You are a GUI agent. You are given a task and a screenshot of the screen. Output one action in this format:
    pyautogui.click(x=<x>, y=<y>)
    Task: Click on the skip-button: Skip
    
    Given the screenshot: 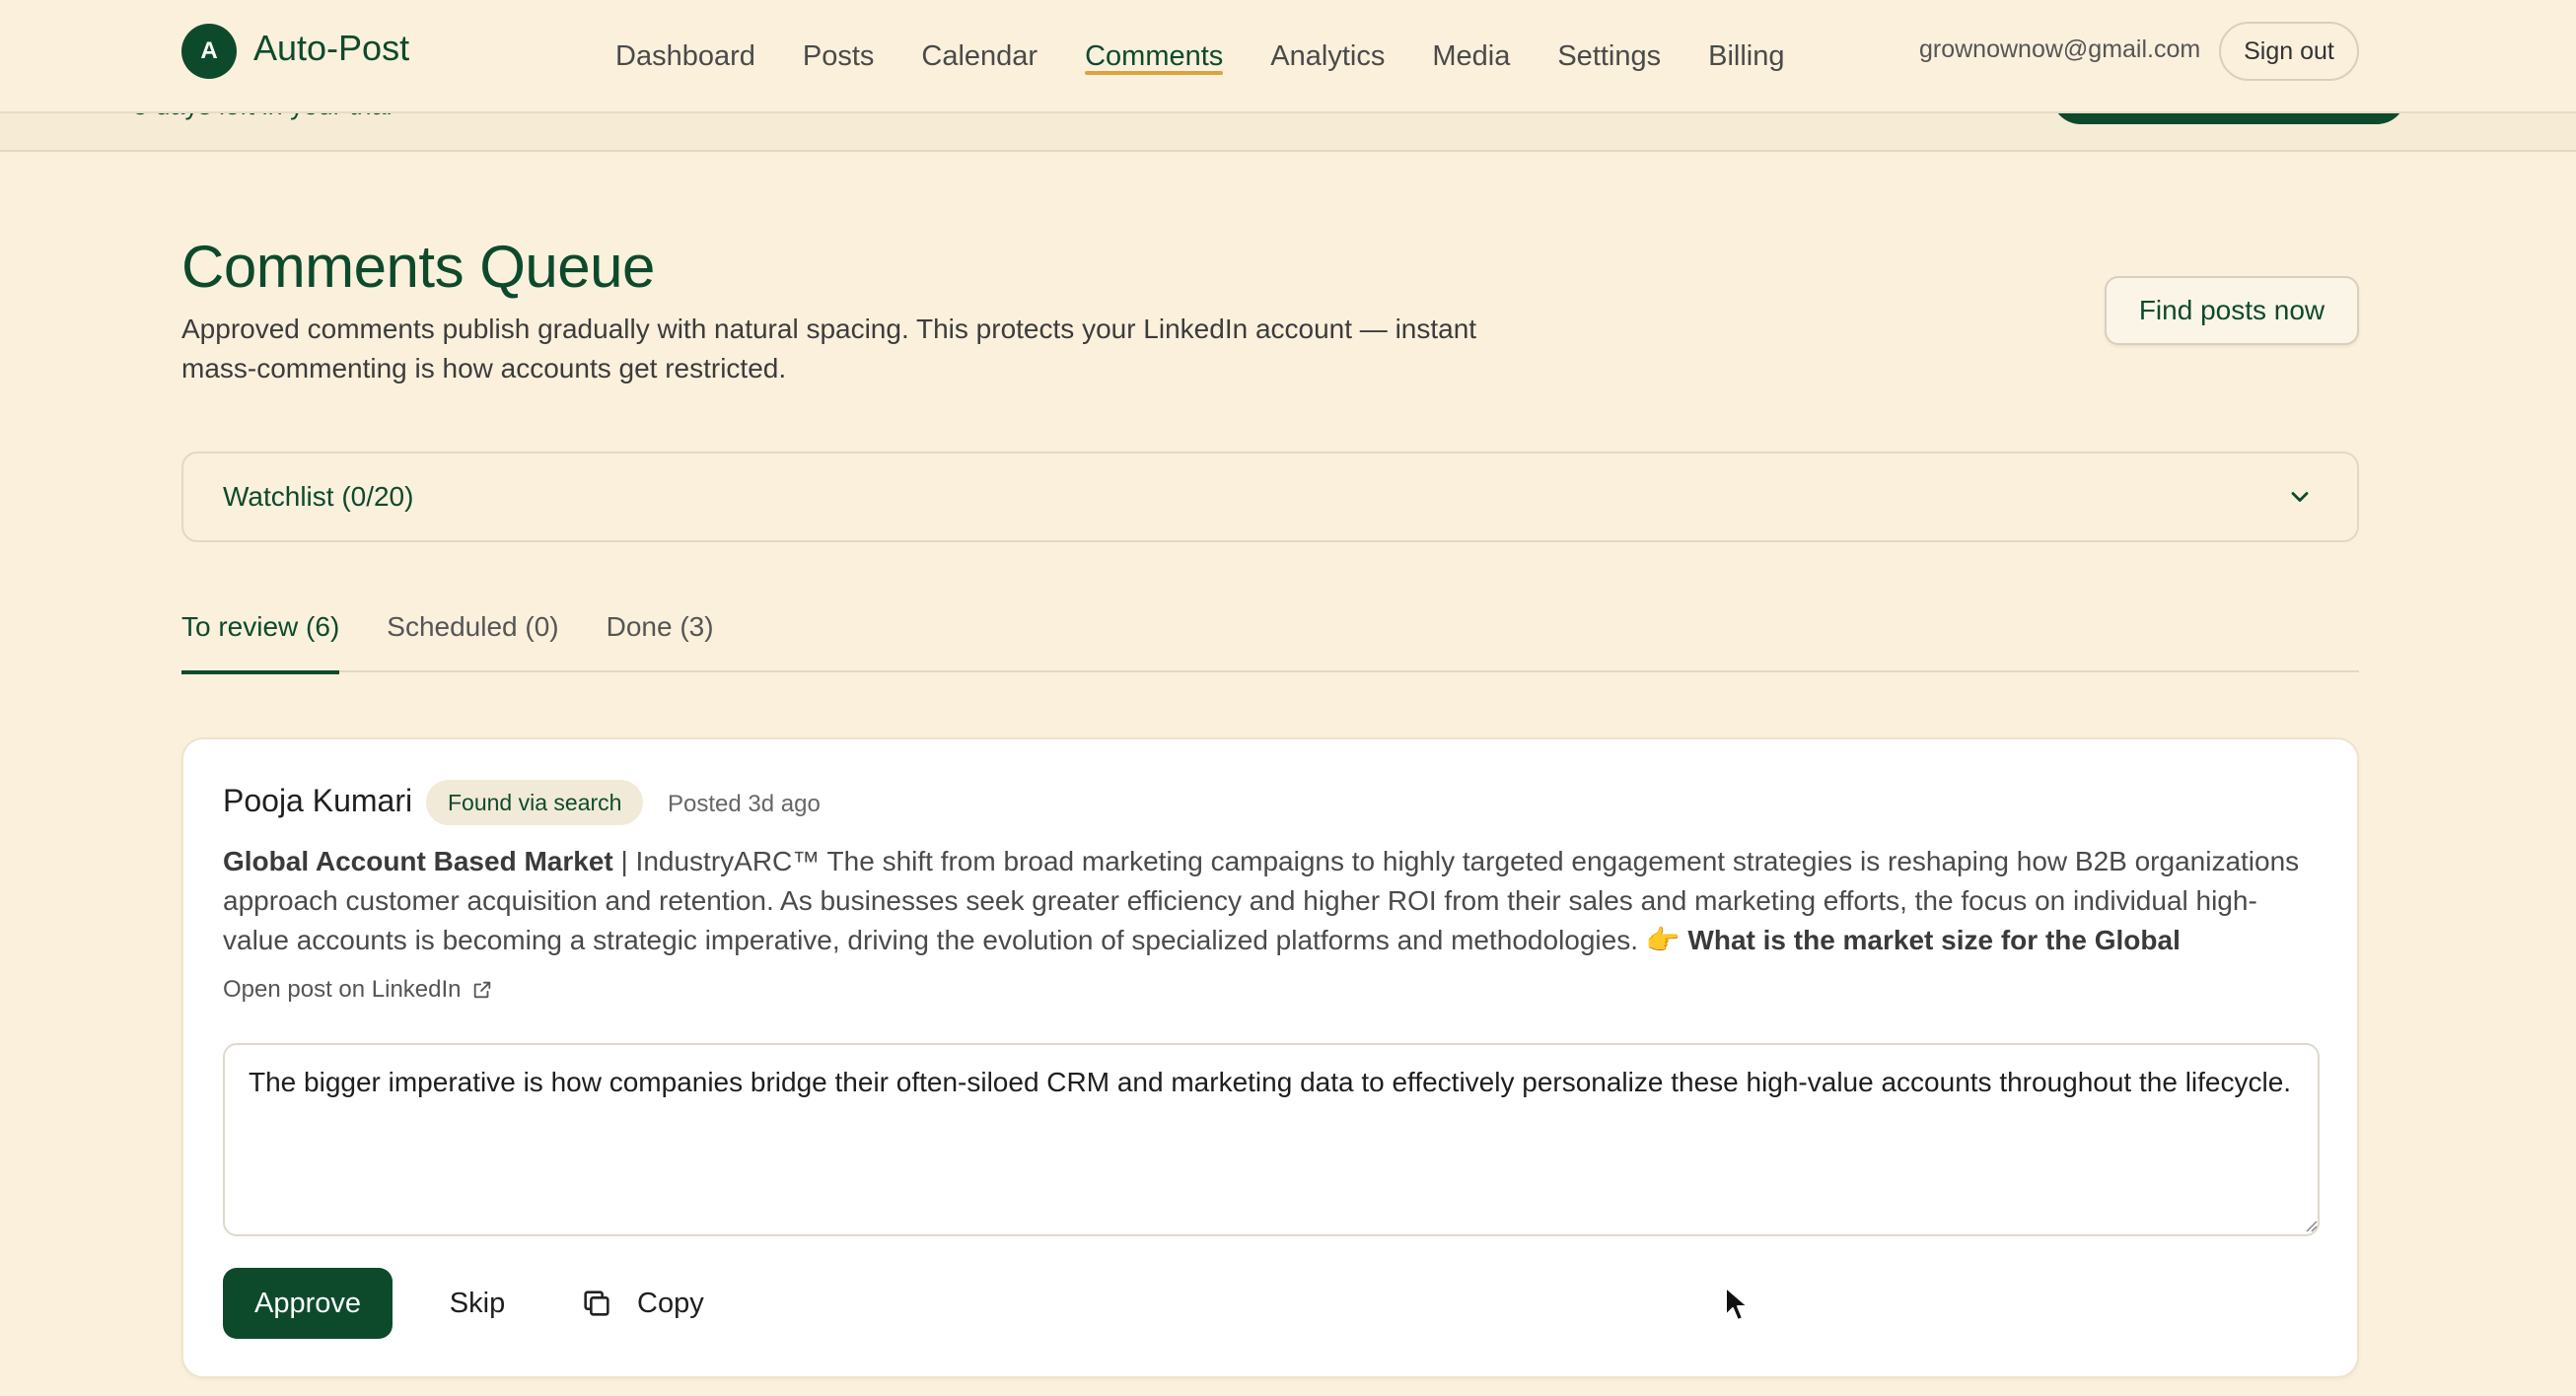 What is the action you would take?
    pyautogui.click(x=478, y=1303)
    